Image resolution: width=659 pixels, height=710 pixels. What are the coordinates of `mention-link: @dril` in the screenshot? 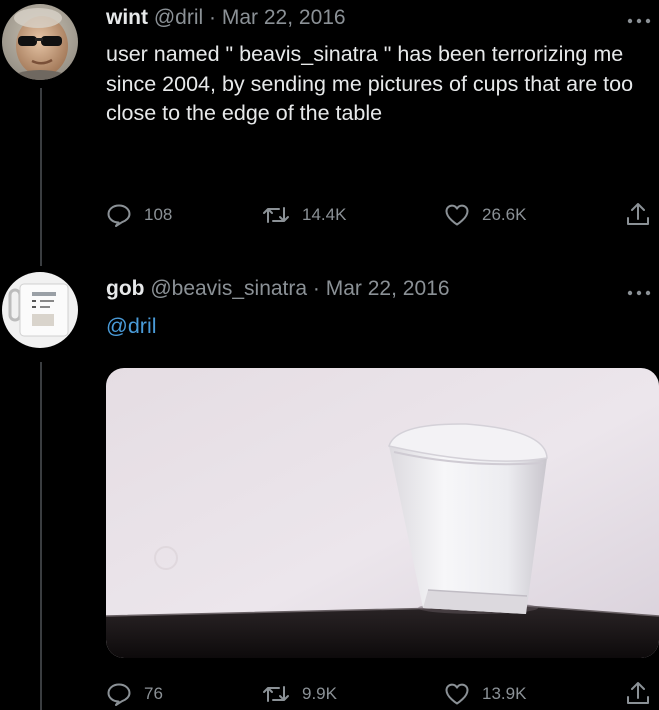 It's located at (381, 327).